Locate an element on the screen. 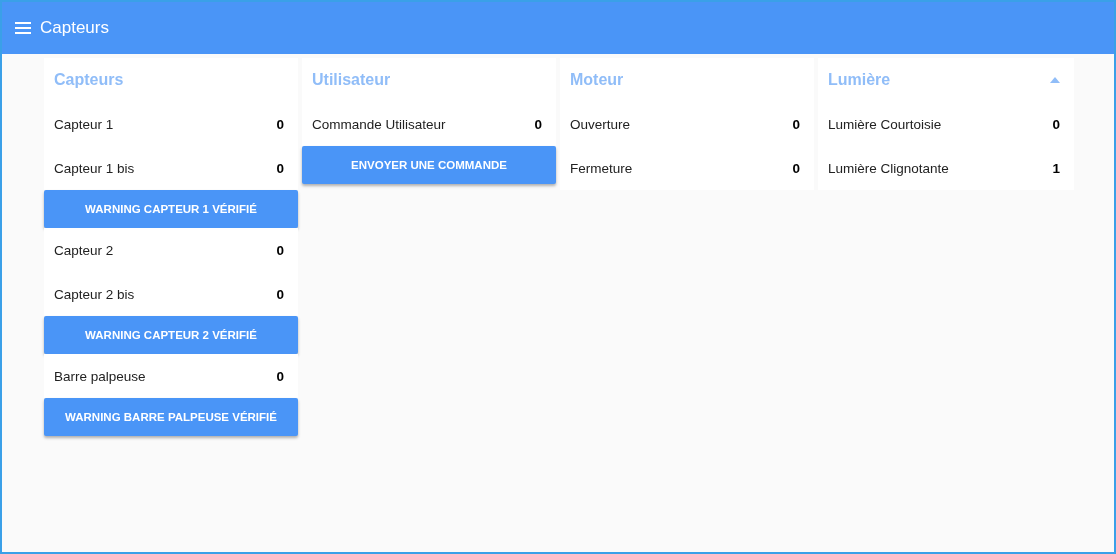  reading-label: Commande Utilisateur is located at coordinates (379, 124).